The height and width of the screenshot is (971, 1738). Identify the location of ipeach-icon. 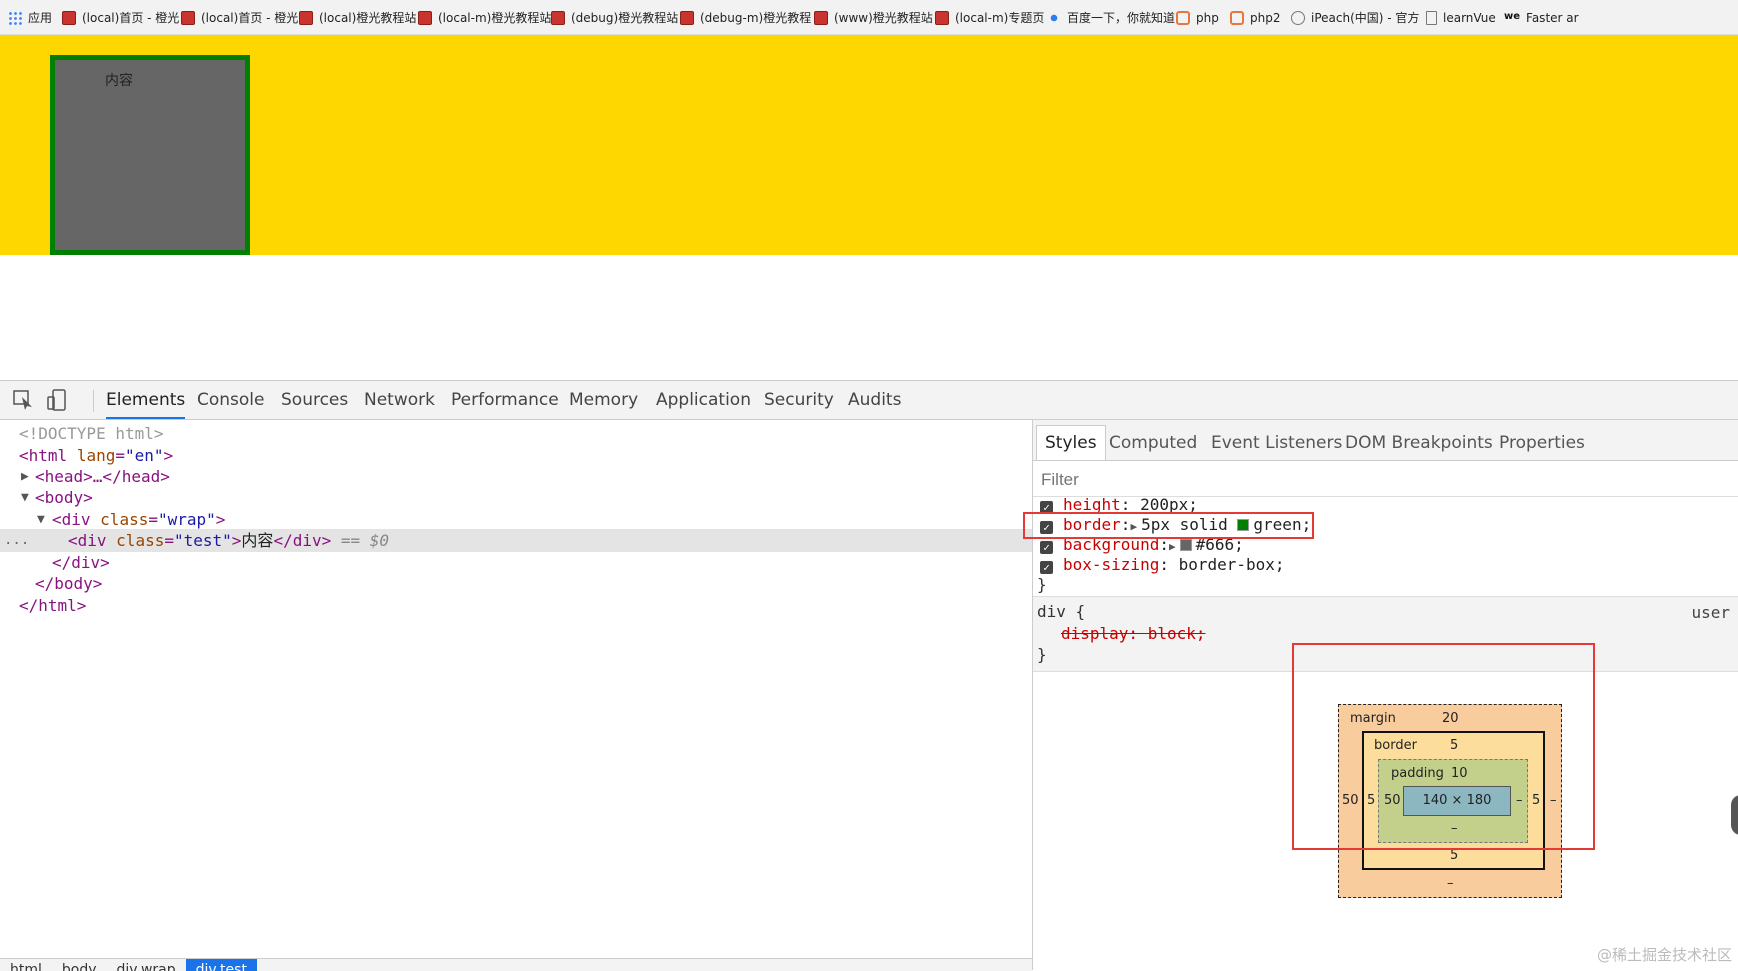
(1298, 17).